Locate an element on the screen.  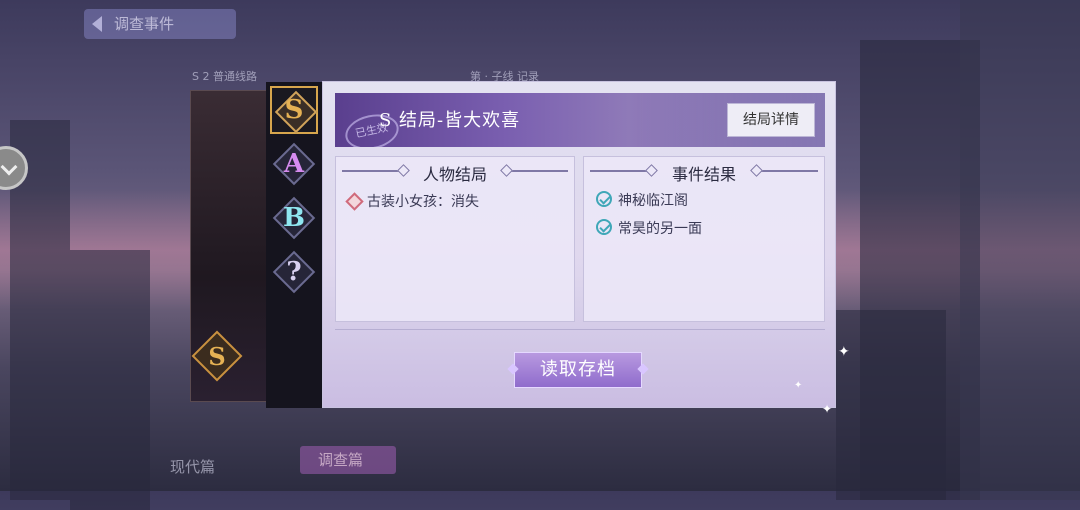
event-result-text: 神秘临江阁 is located at coordinates (653, 201).